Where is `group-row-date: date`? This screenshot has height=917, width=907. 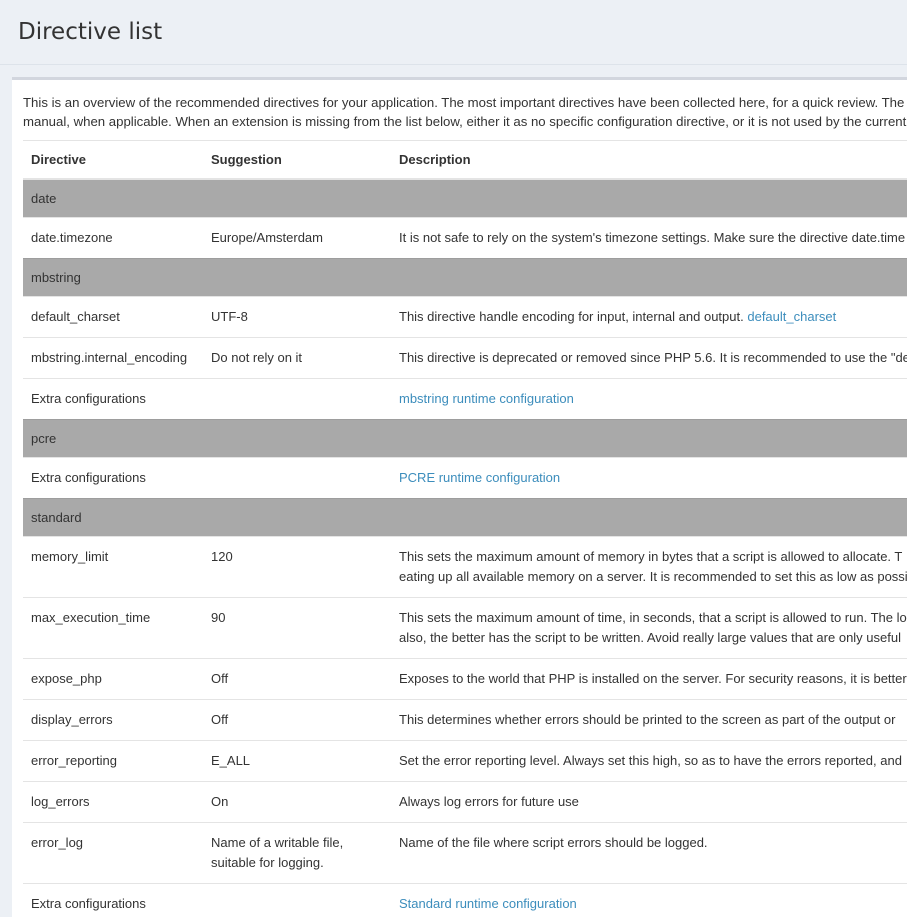 group-row-date: date is located at coordinates (465, 198).